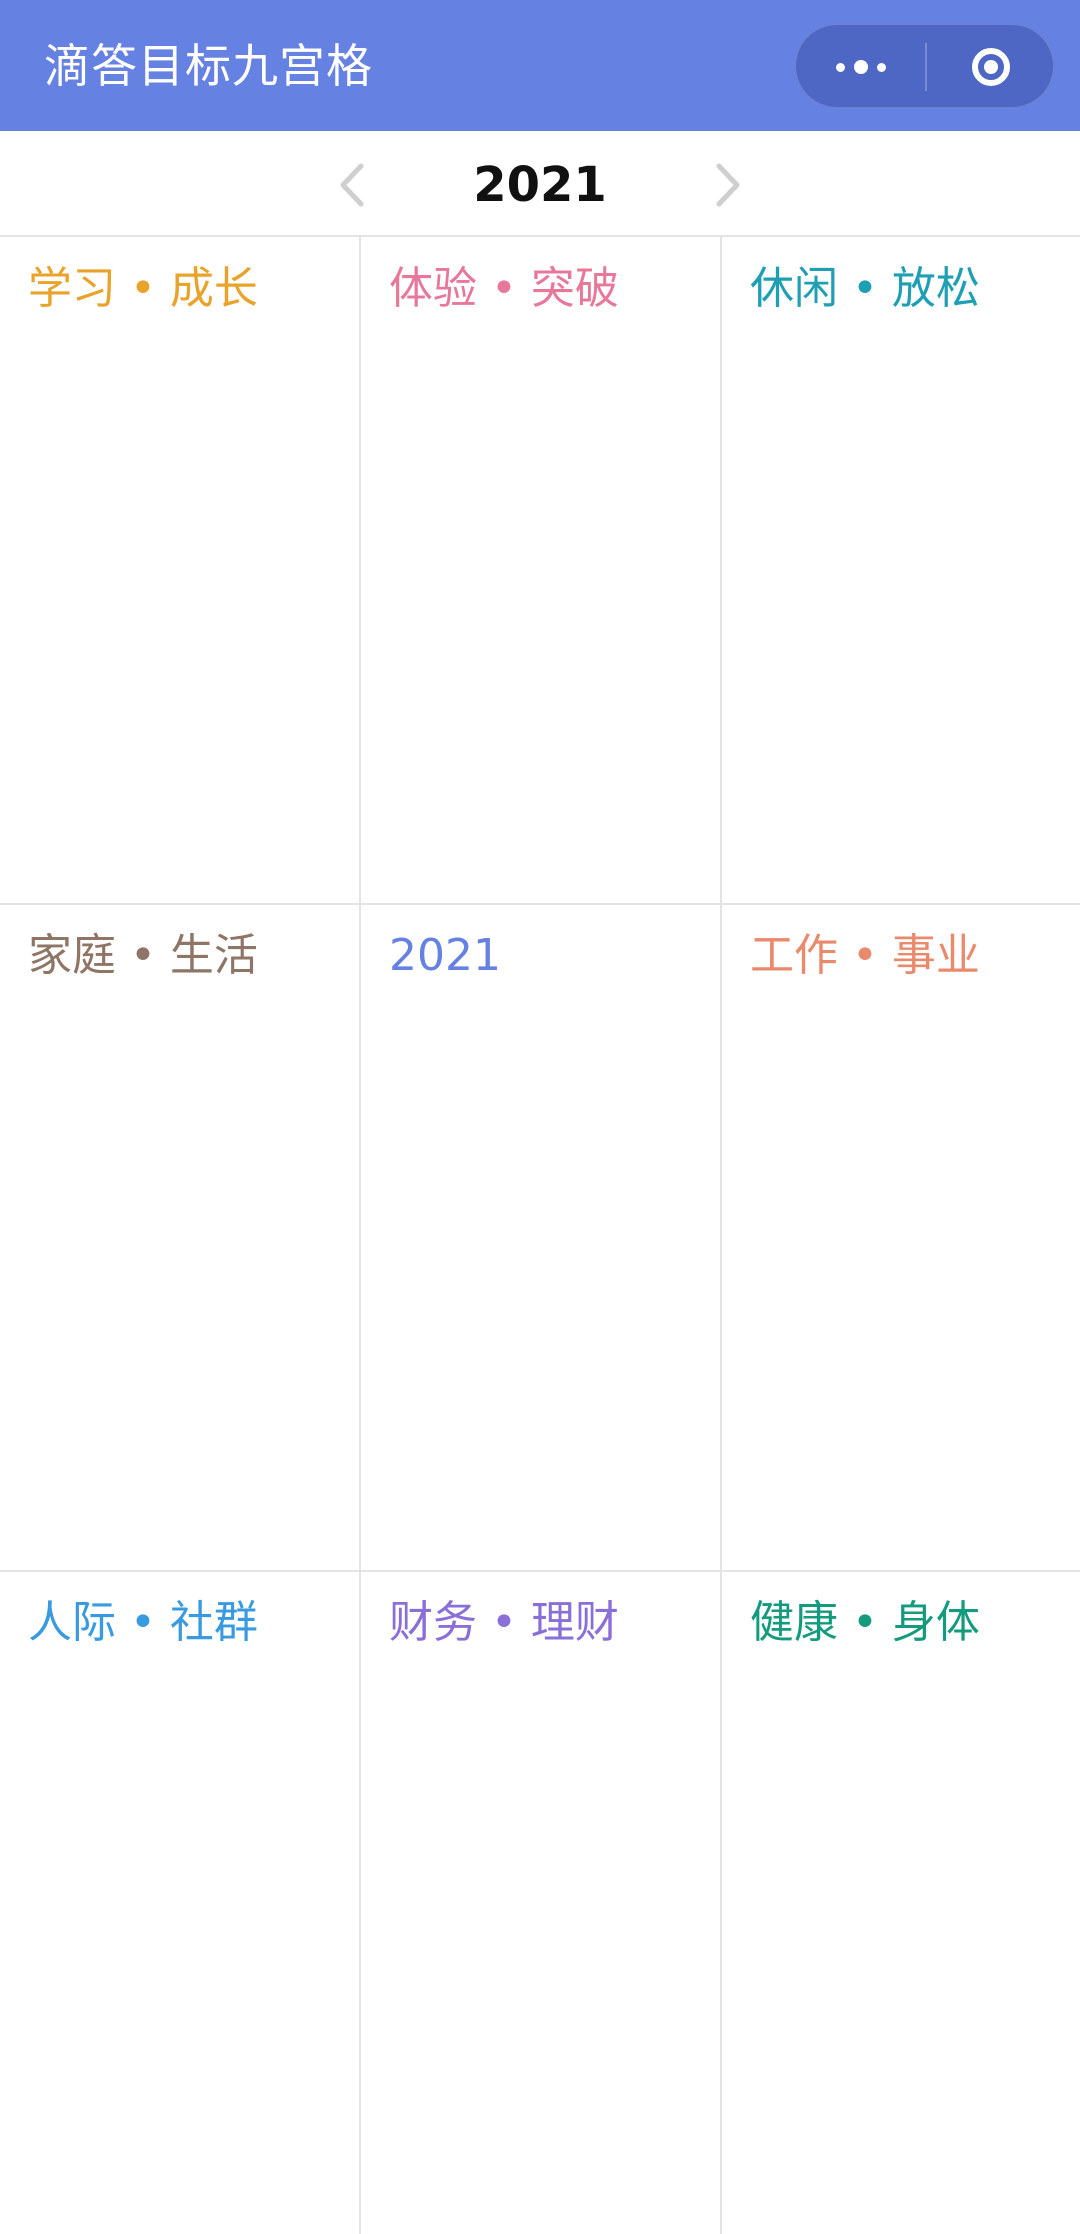 This screenshot has height=2234, width=1080. I want to click on grid-cell-experience: 体验 • 突破, so click(540, 570).